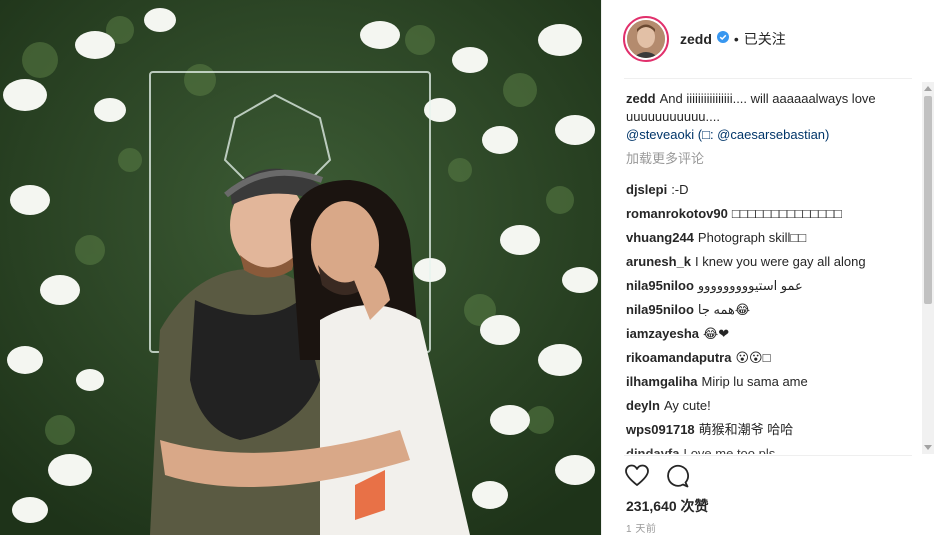 The image size is (934, 535). What do you see at coordinates (774, 310) in the screenshot?
I see `comment-row: nila95niloo همه جا😂` at bounding box center [774, 310].